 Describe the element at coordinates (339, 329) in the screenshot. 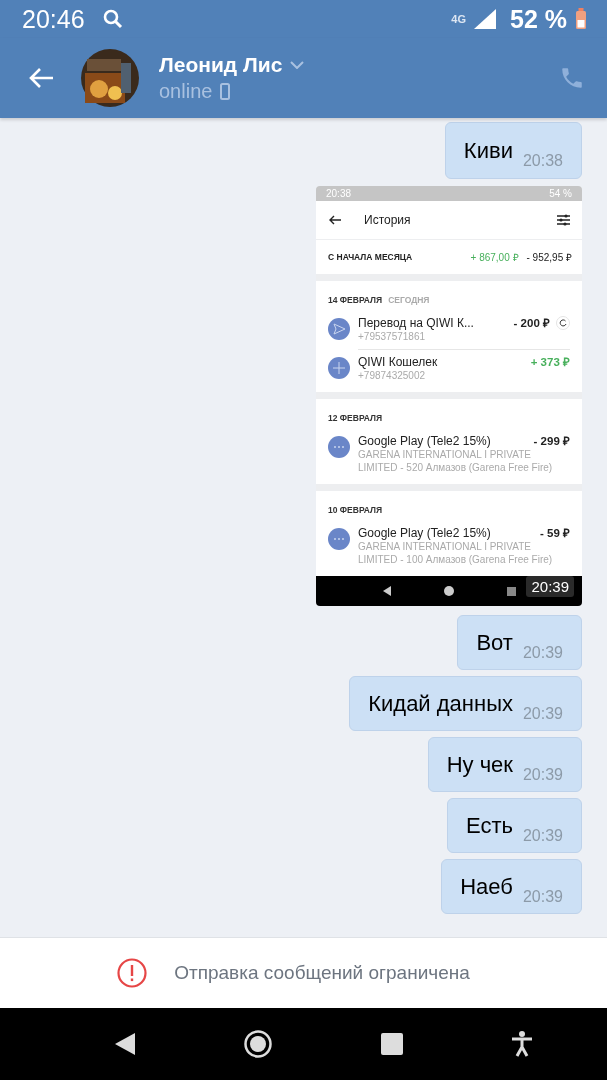

I see `paper-plane-icon` at that location.